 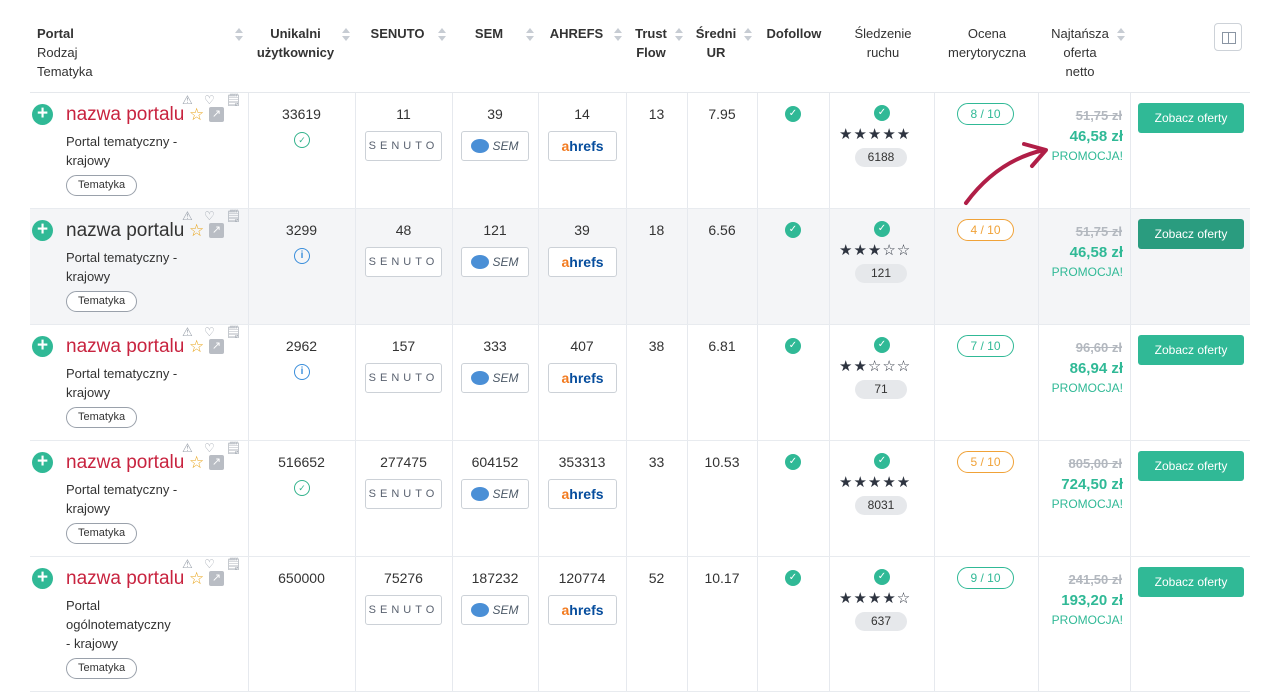 I want to click on sort-portal-icon, so click(x=239, y=35).